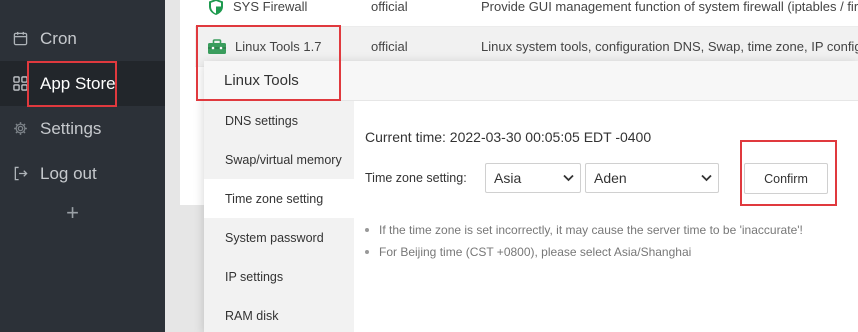 The height and width of the screenshot is (332, 858). What do you see at coordinates (531, 81) in the screenshot?
I see `dialog-title: Linux Tools` at bounding box center [531, 81].